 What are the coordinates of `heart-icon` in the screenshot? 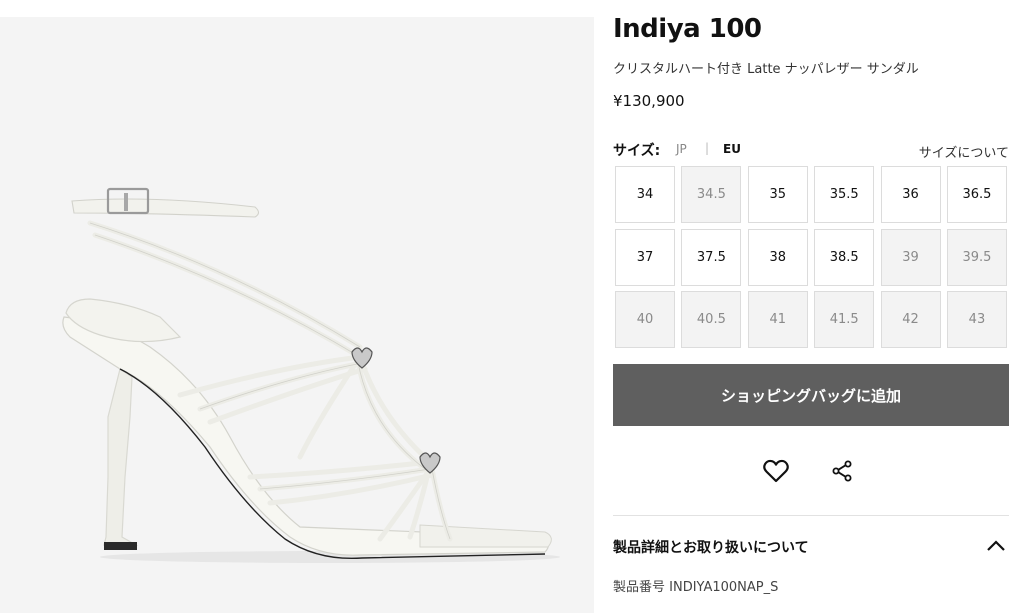 It's located at (776, 471).